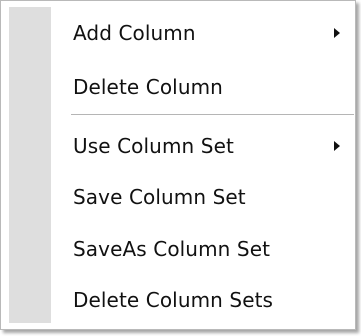  Describe the element at coordinates (148, 87) in the screenshot. I see `menu-item-label: Delete Column` at that location.